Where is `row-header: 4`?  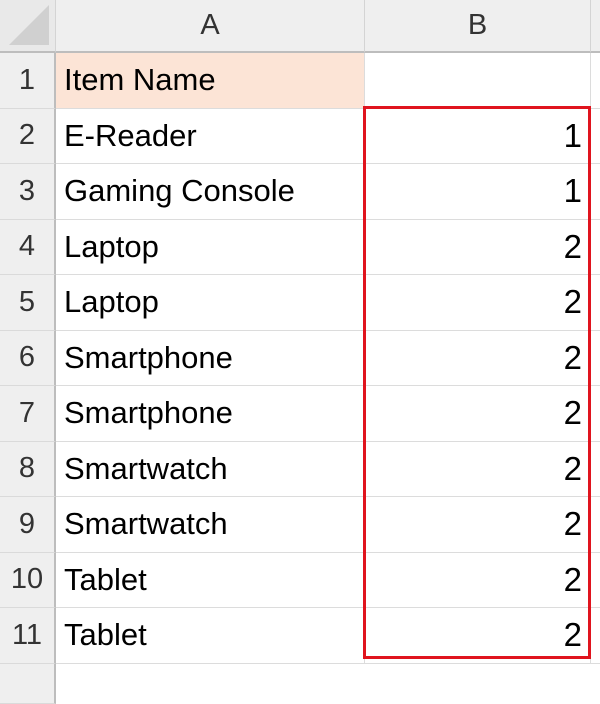 row-header: 4 is located at coordinates (28, 247).